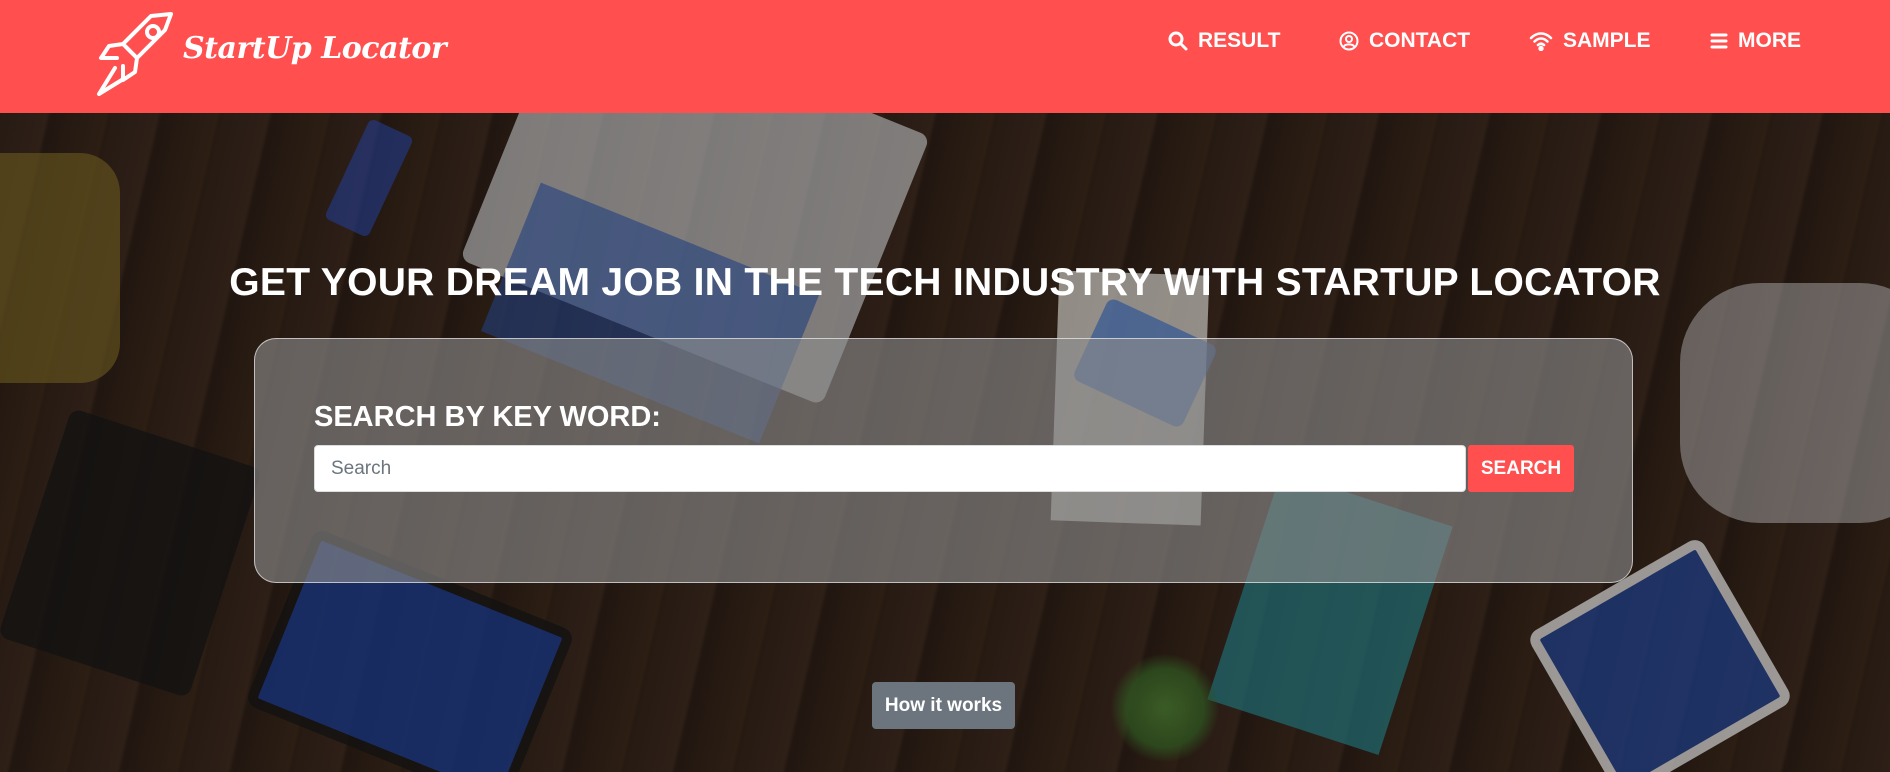 Image resolution: width=1890 pixels, height=772 pixels. What do you see at coordinates (1178, 41) in the screenshot?
I see `search-icon` at bounding box center [1178, 41].